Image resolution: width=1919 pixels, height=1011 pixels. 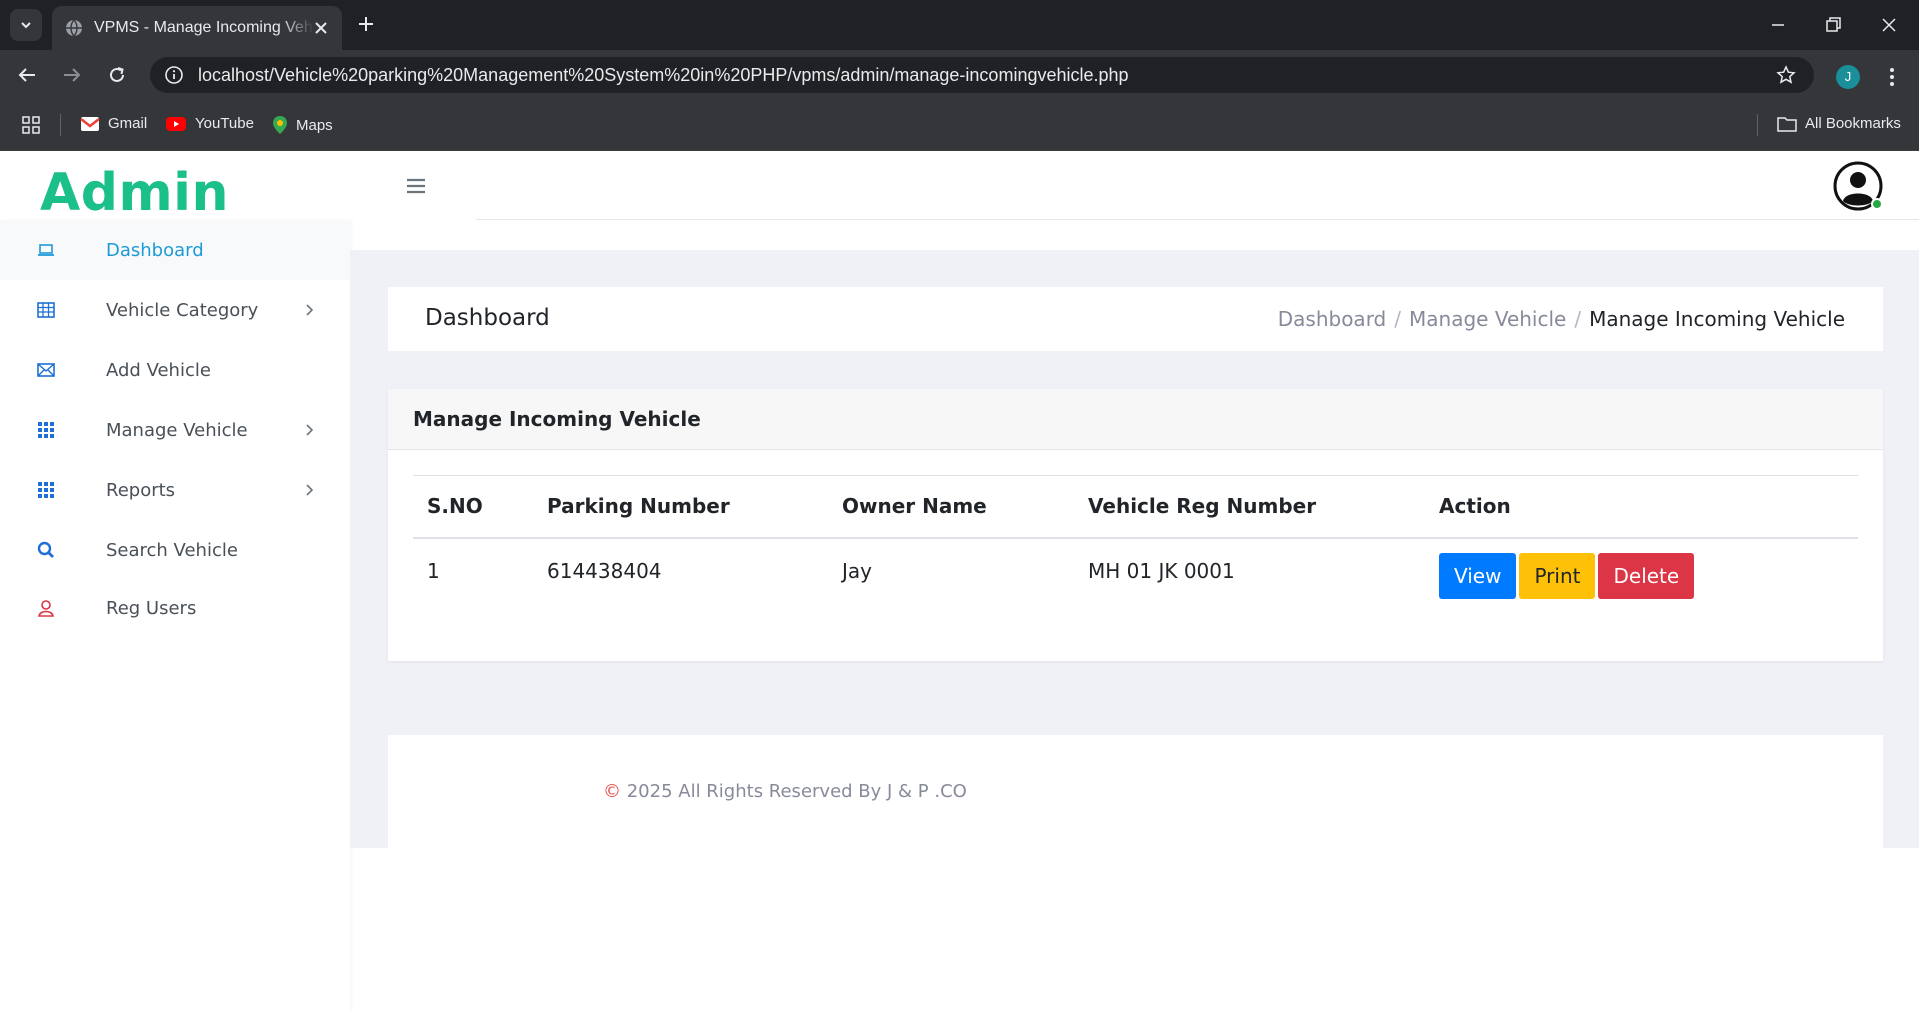 I want to click on browser-tab-active: VPMS - Manage Incoming Vehicle, so click(x=197, y=28).